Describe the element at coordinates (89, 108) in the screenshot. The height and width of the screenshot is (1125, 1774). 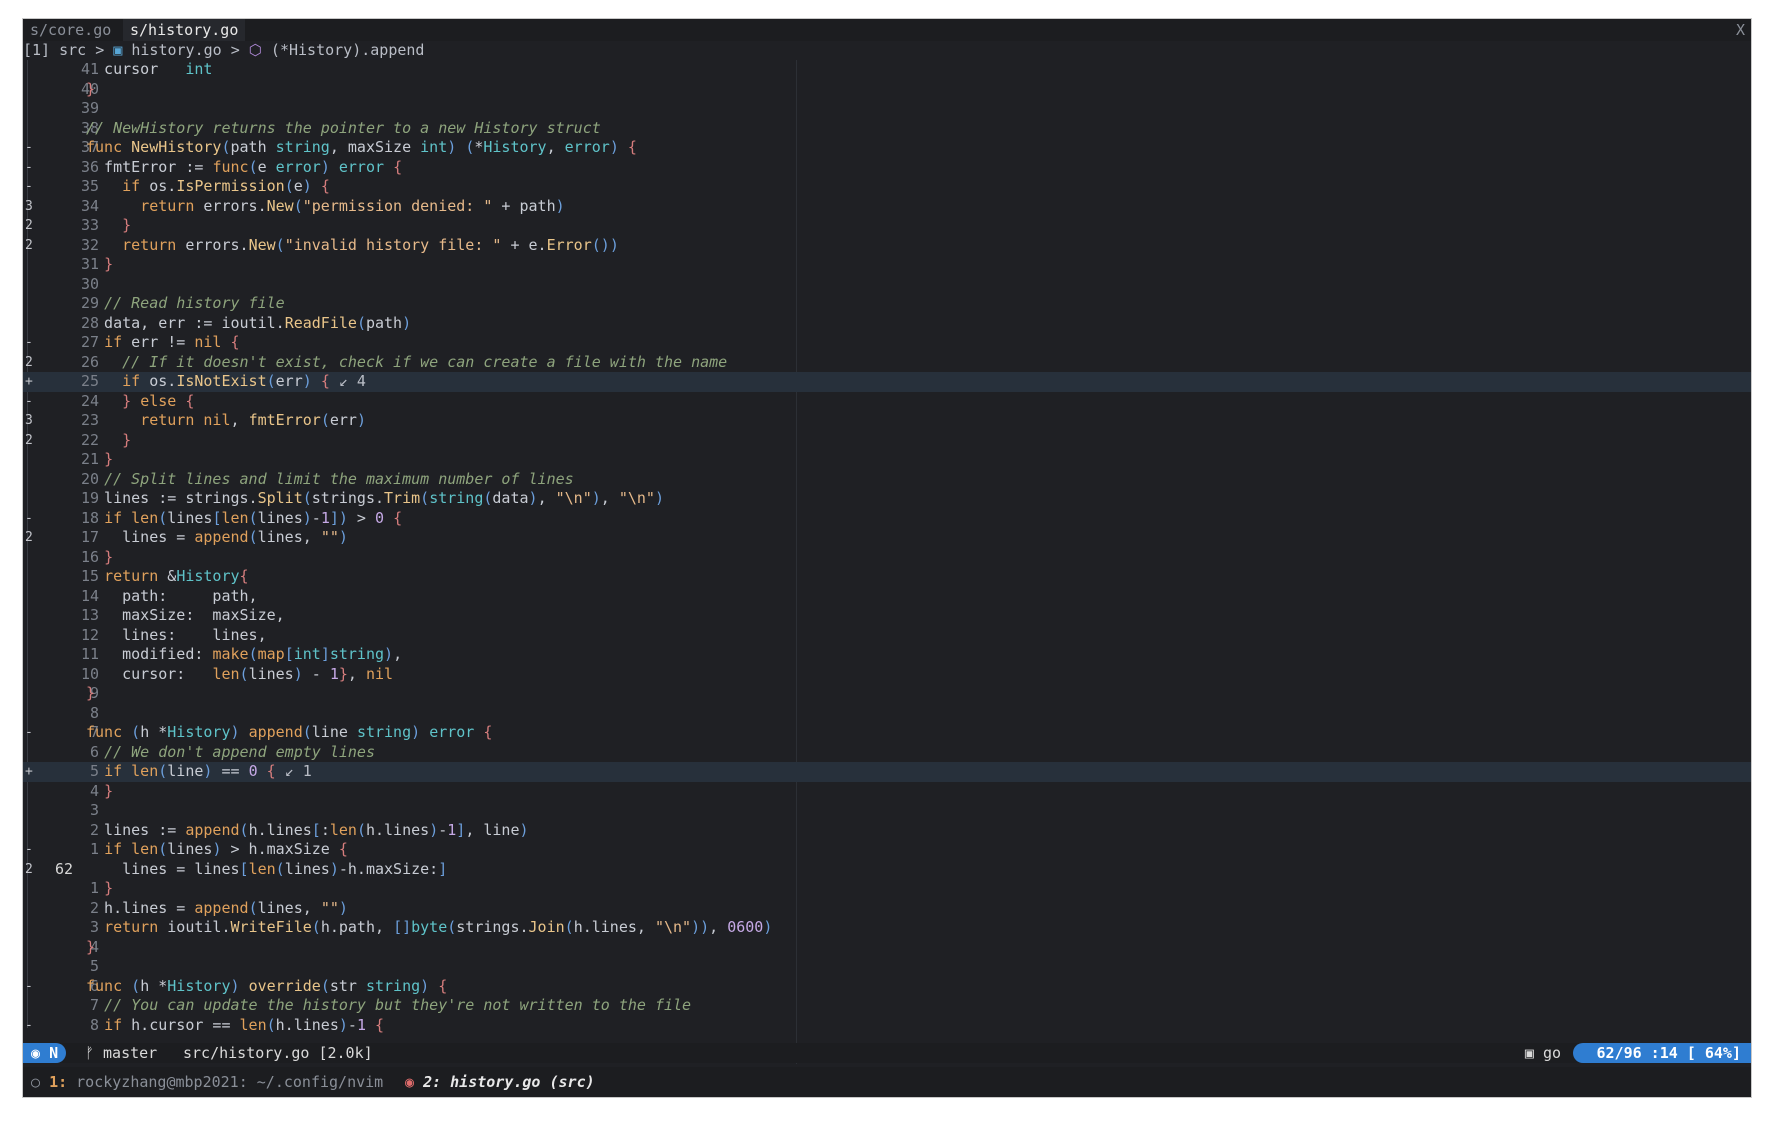
I see `line-number: 39` at that location.